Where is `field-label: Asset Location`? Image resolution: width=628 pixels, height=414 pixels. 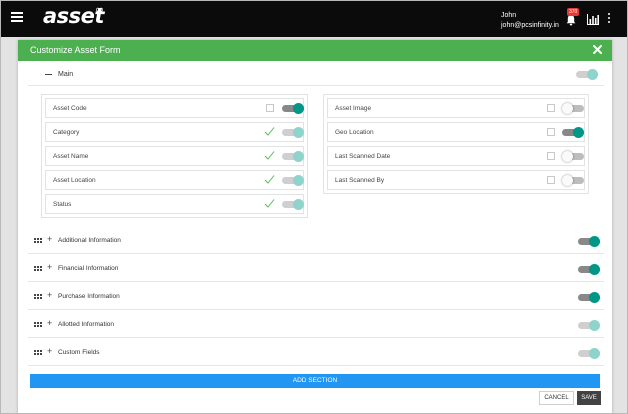 field-label: Asset Location is located at coordinates (74, 180).